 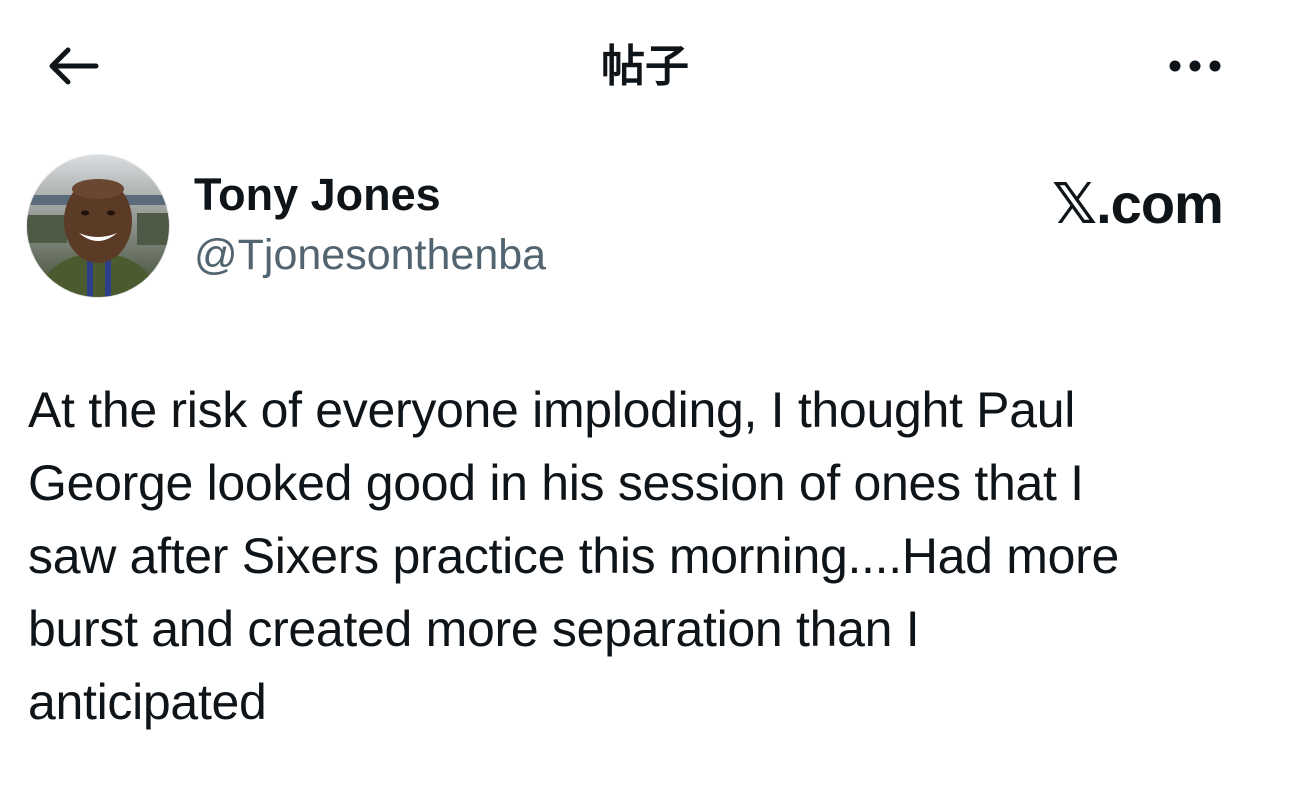 I want to click on author-handle: @Tjonesonthenba, so click(x=370, y=255).